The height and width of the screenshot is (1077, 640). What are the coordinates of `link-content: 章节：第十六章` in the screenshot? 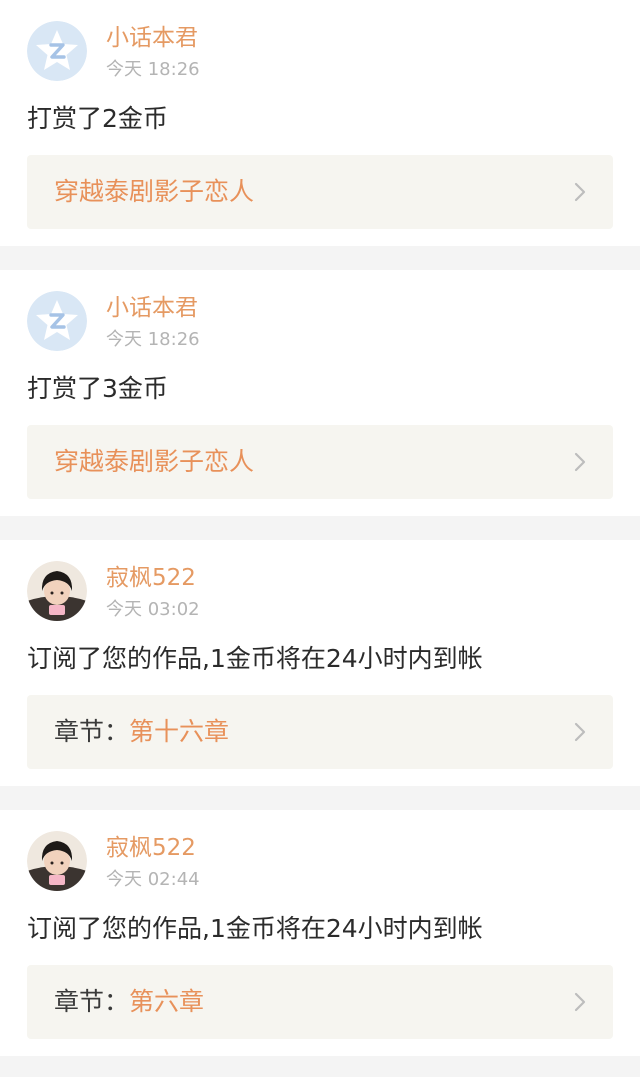 It's located at (141, 732).